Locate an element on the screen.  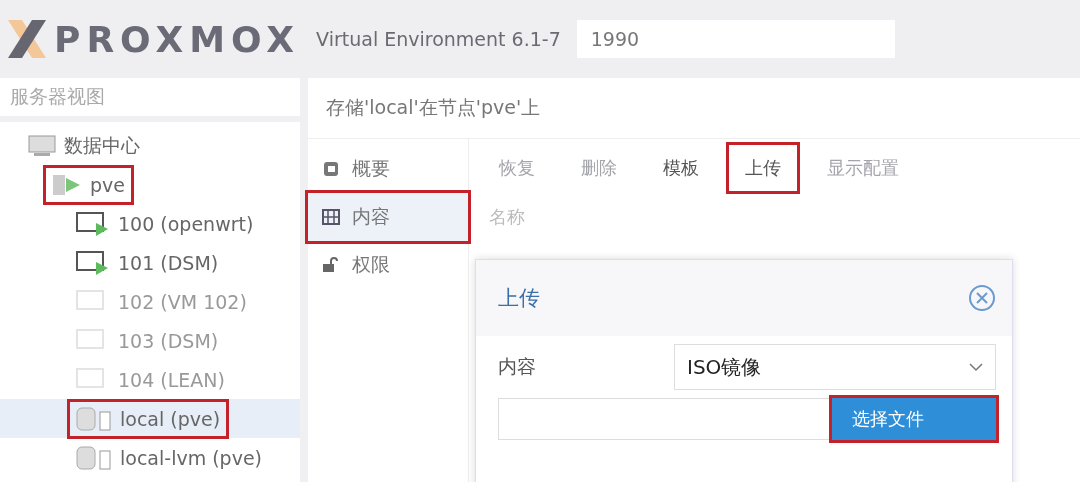
tree-item: local-lvm (pve) is located at coordinates (150, 457).